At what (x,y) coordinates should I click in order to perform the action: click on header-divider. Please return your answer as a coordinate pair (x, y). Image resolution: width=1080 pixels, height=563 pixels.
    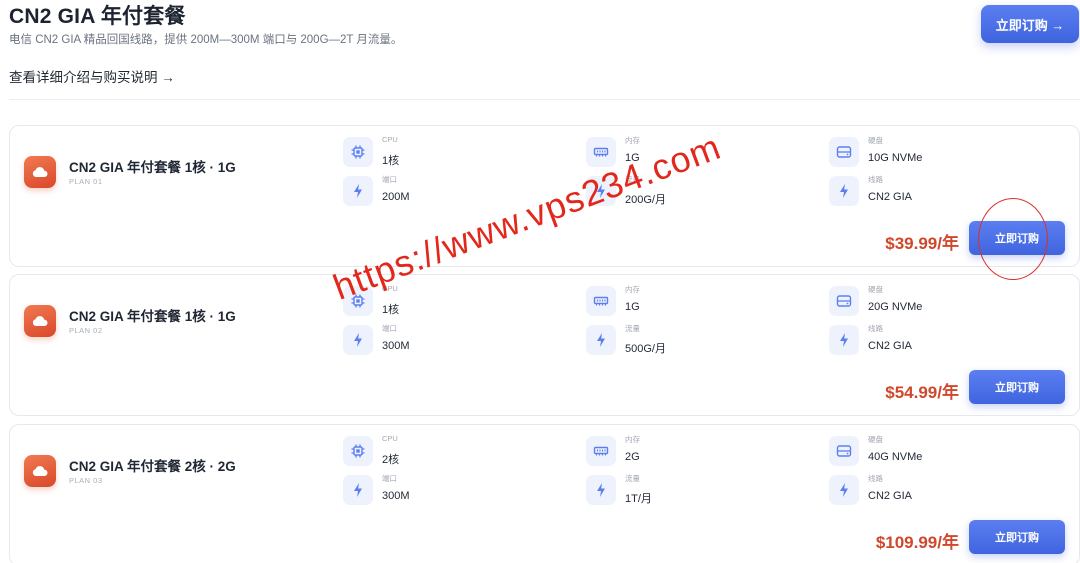
    Looking at the image, I should click on (544, 99).